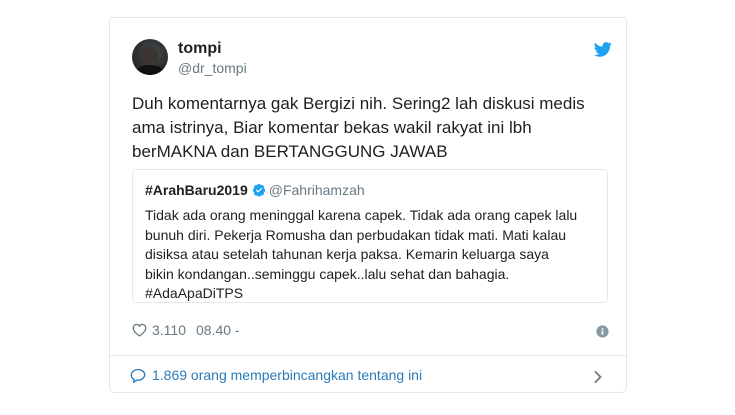  I want to click on author-handle: @dr_tompi, so click(212, 68).